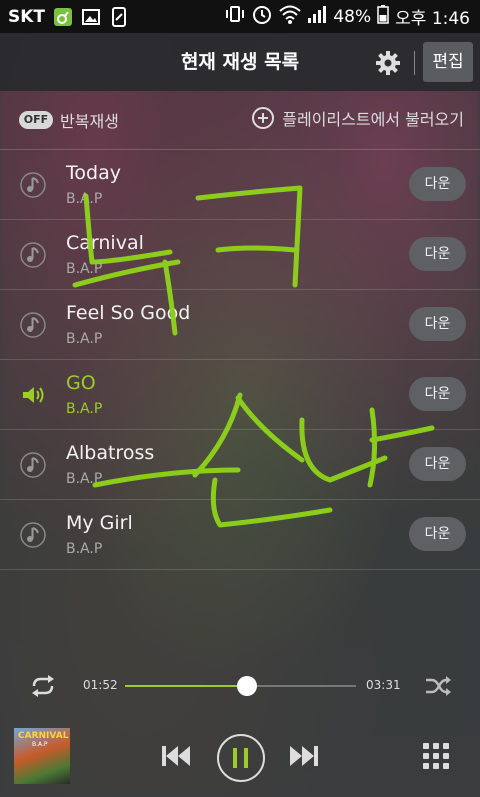 The image size is (480, 797). I want to click on page-title: 현재 재생 목록, so click(240, 62).